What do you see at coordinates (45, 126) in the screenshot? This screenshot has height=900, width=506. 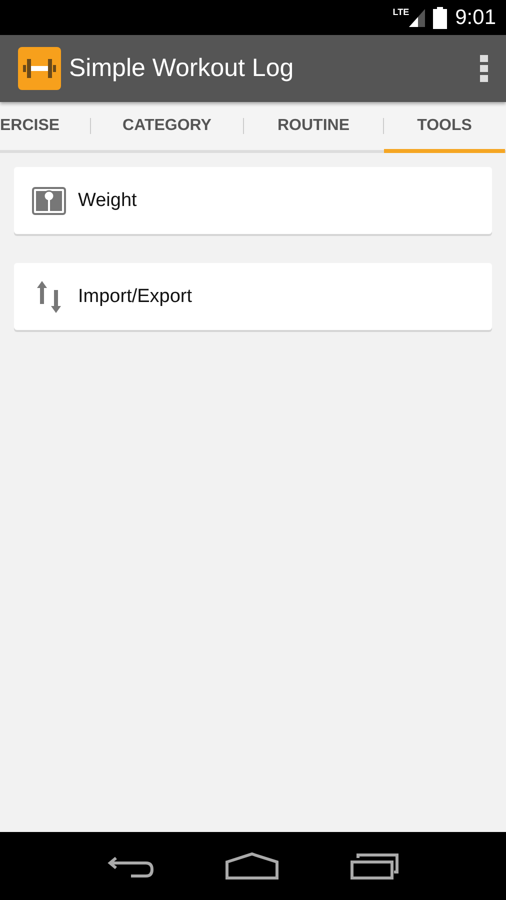 I see `tab: ERCISE` at bounding box center [45, 126].